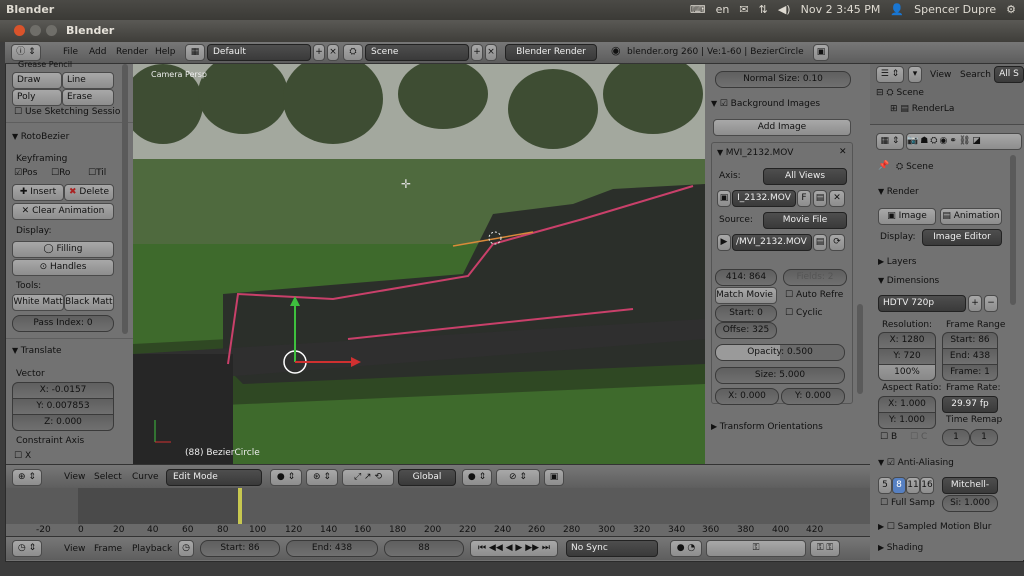 This screenshot has width=1024, height=576. What do you see at coordinates (97, 52) in the screenshot?
I see `menu-add: Add` at bounding box center [97, 52].